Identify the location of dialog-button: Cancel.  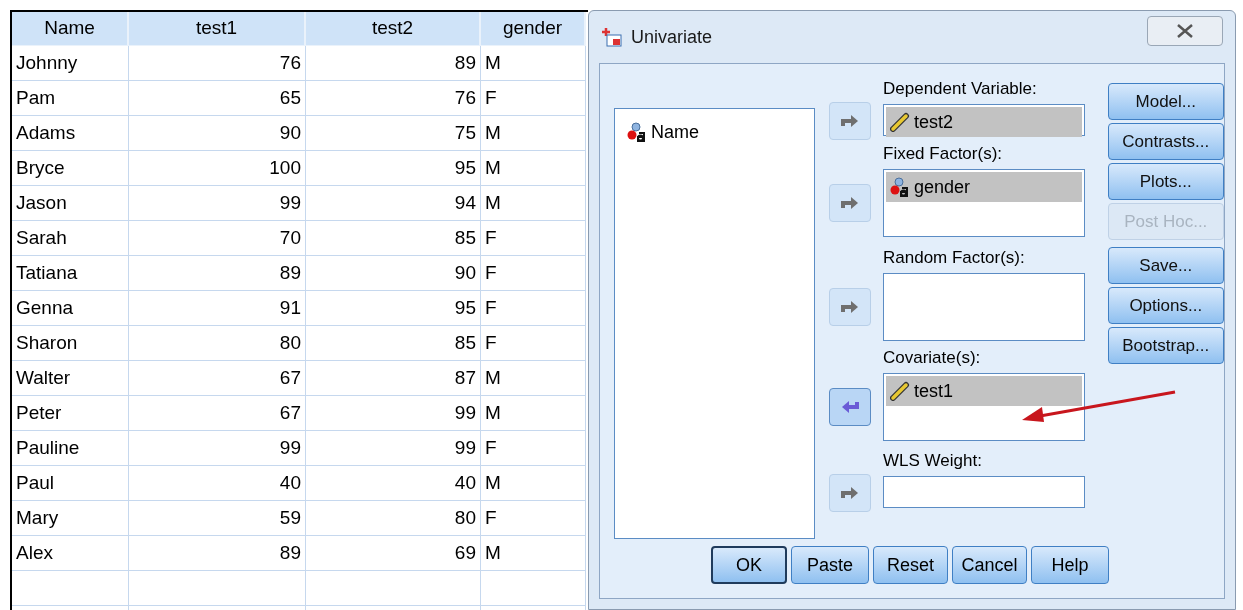
(989, 565).